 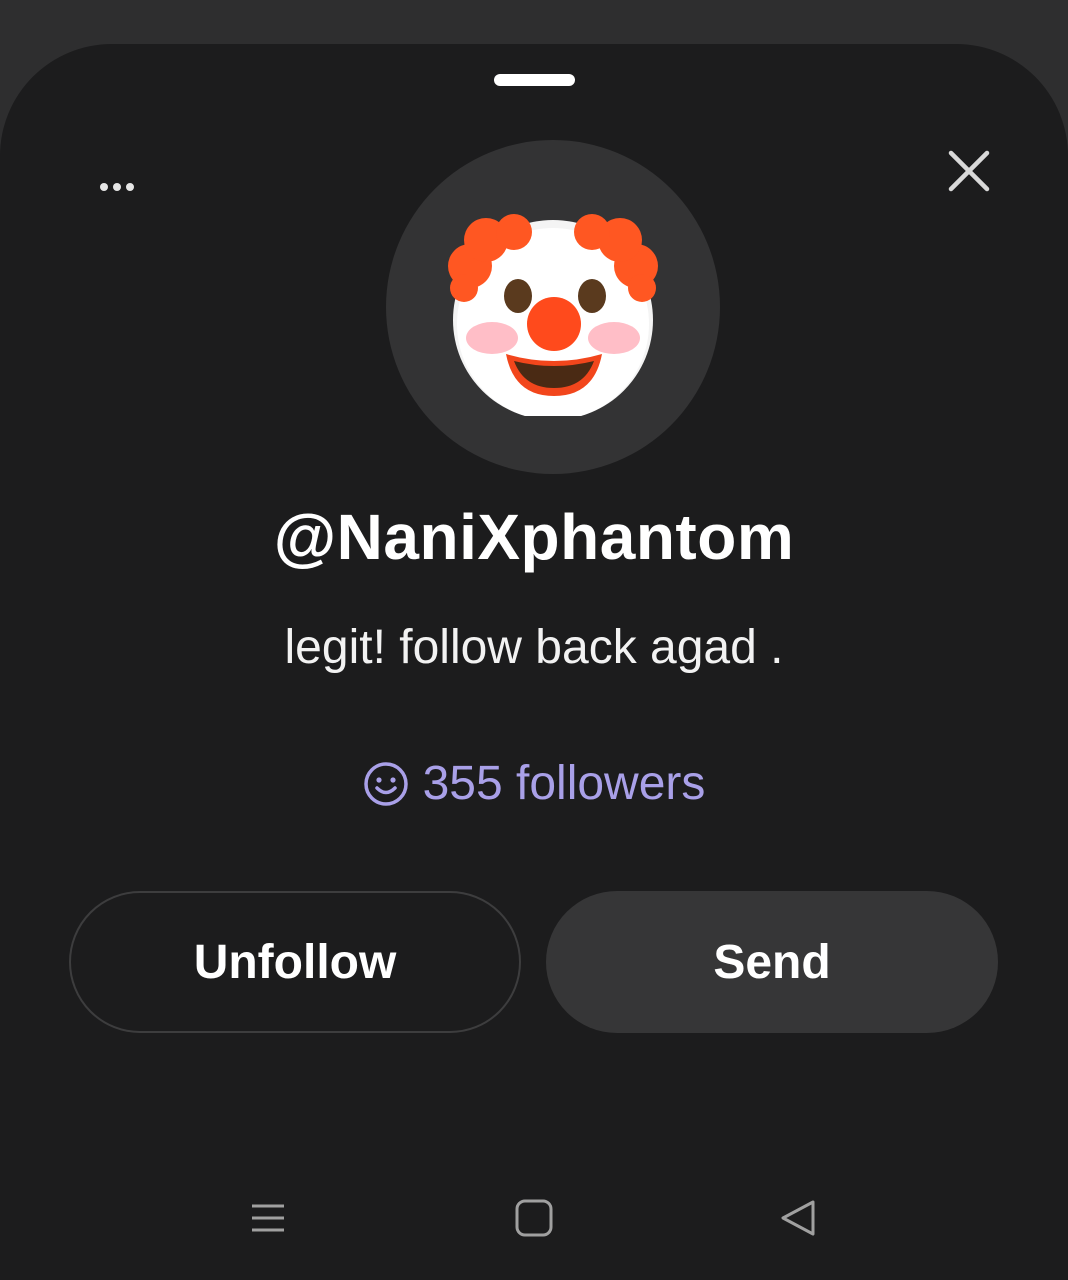 I want to click on nav-home-button, so click(x=534, y=1218).